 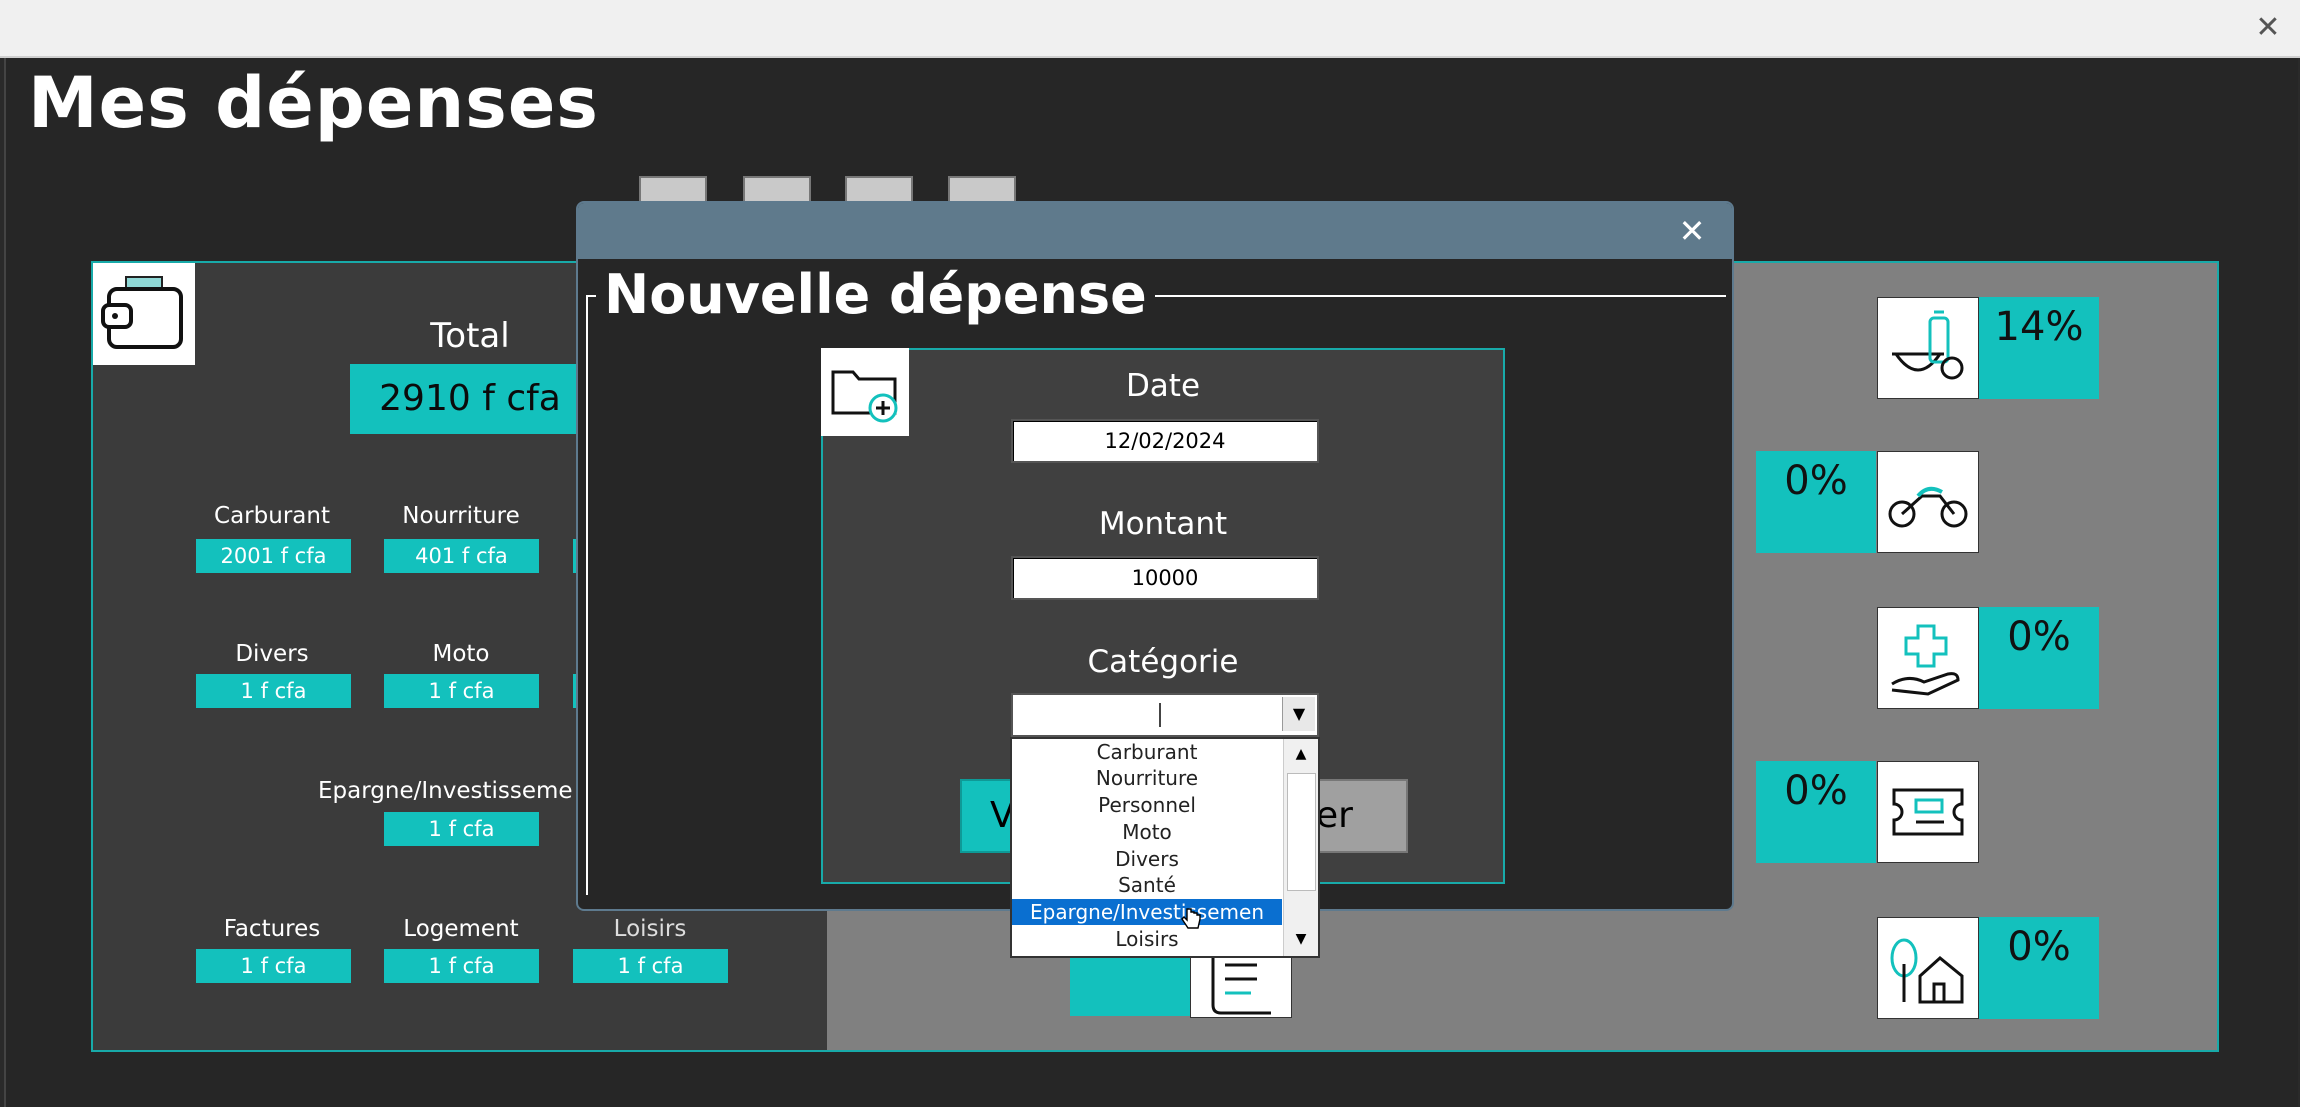 I want to click on health-percentage: 0%, so click(x=2039, y=658).